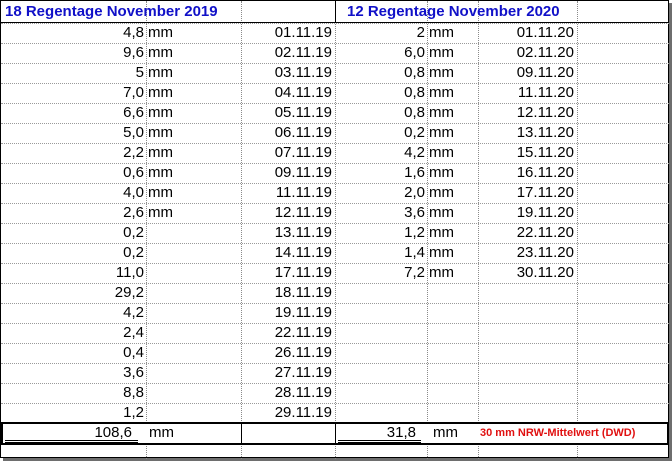  I want to click on header-2019: 18 Regentage November 2019, so click(123, 12).